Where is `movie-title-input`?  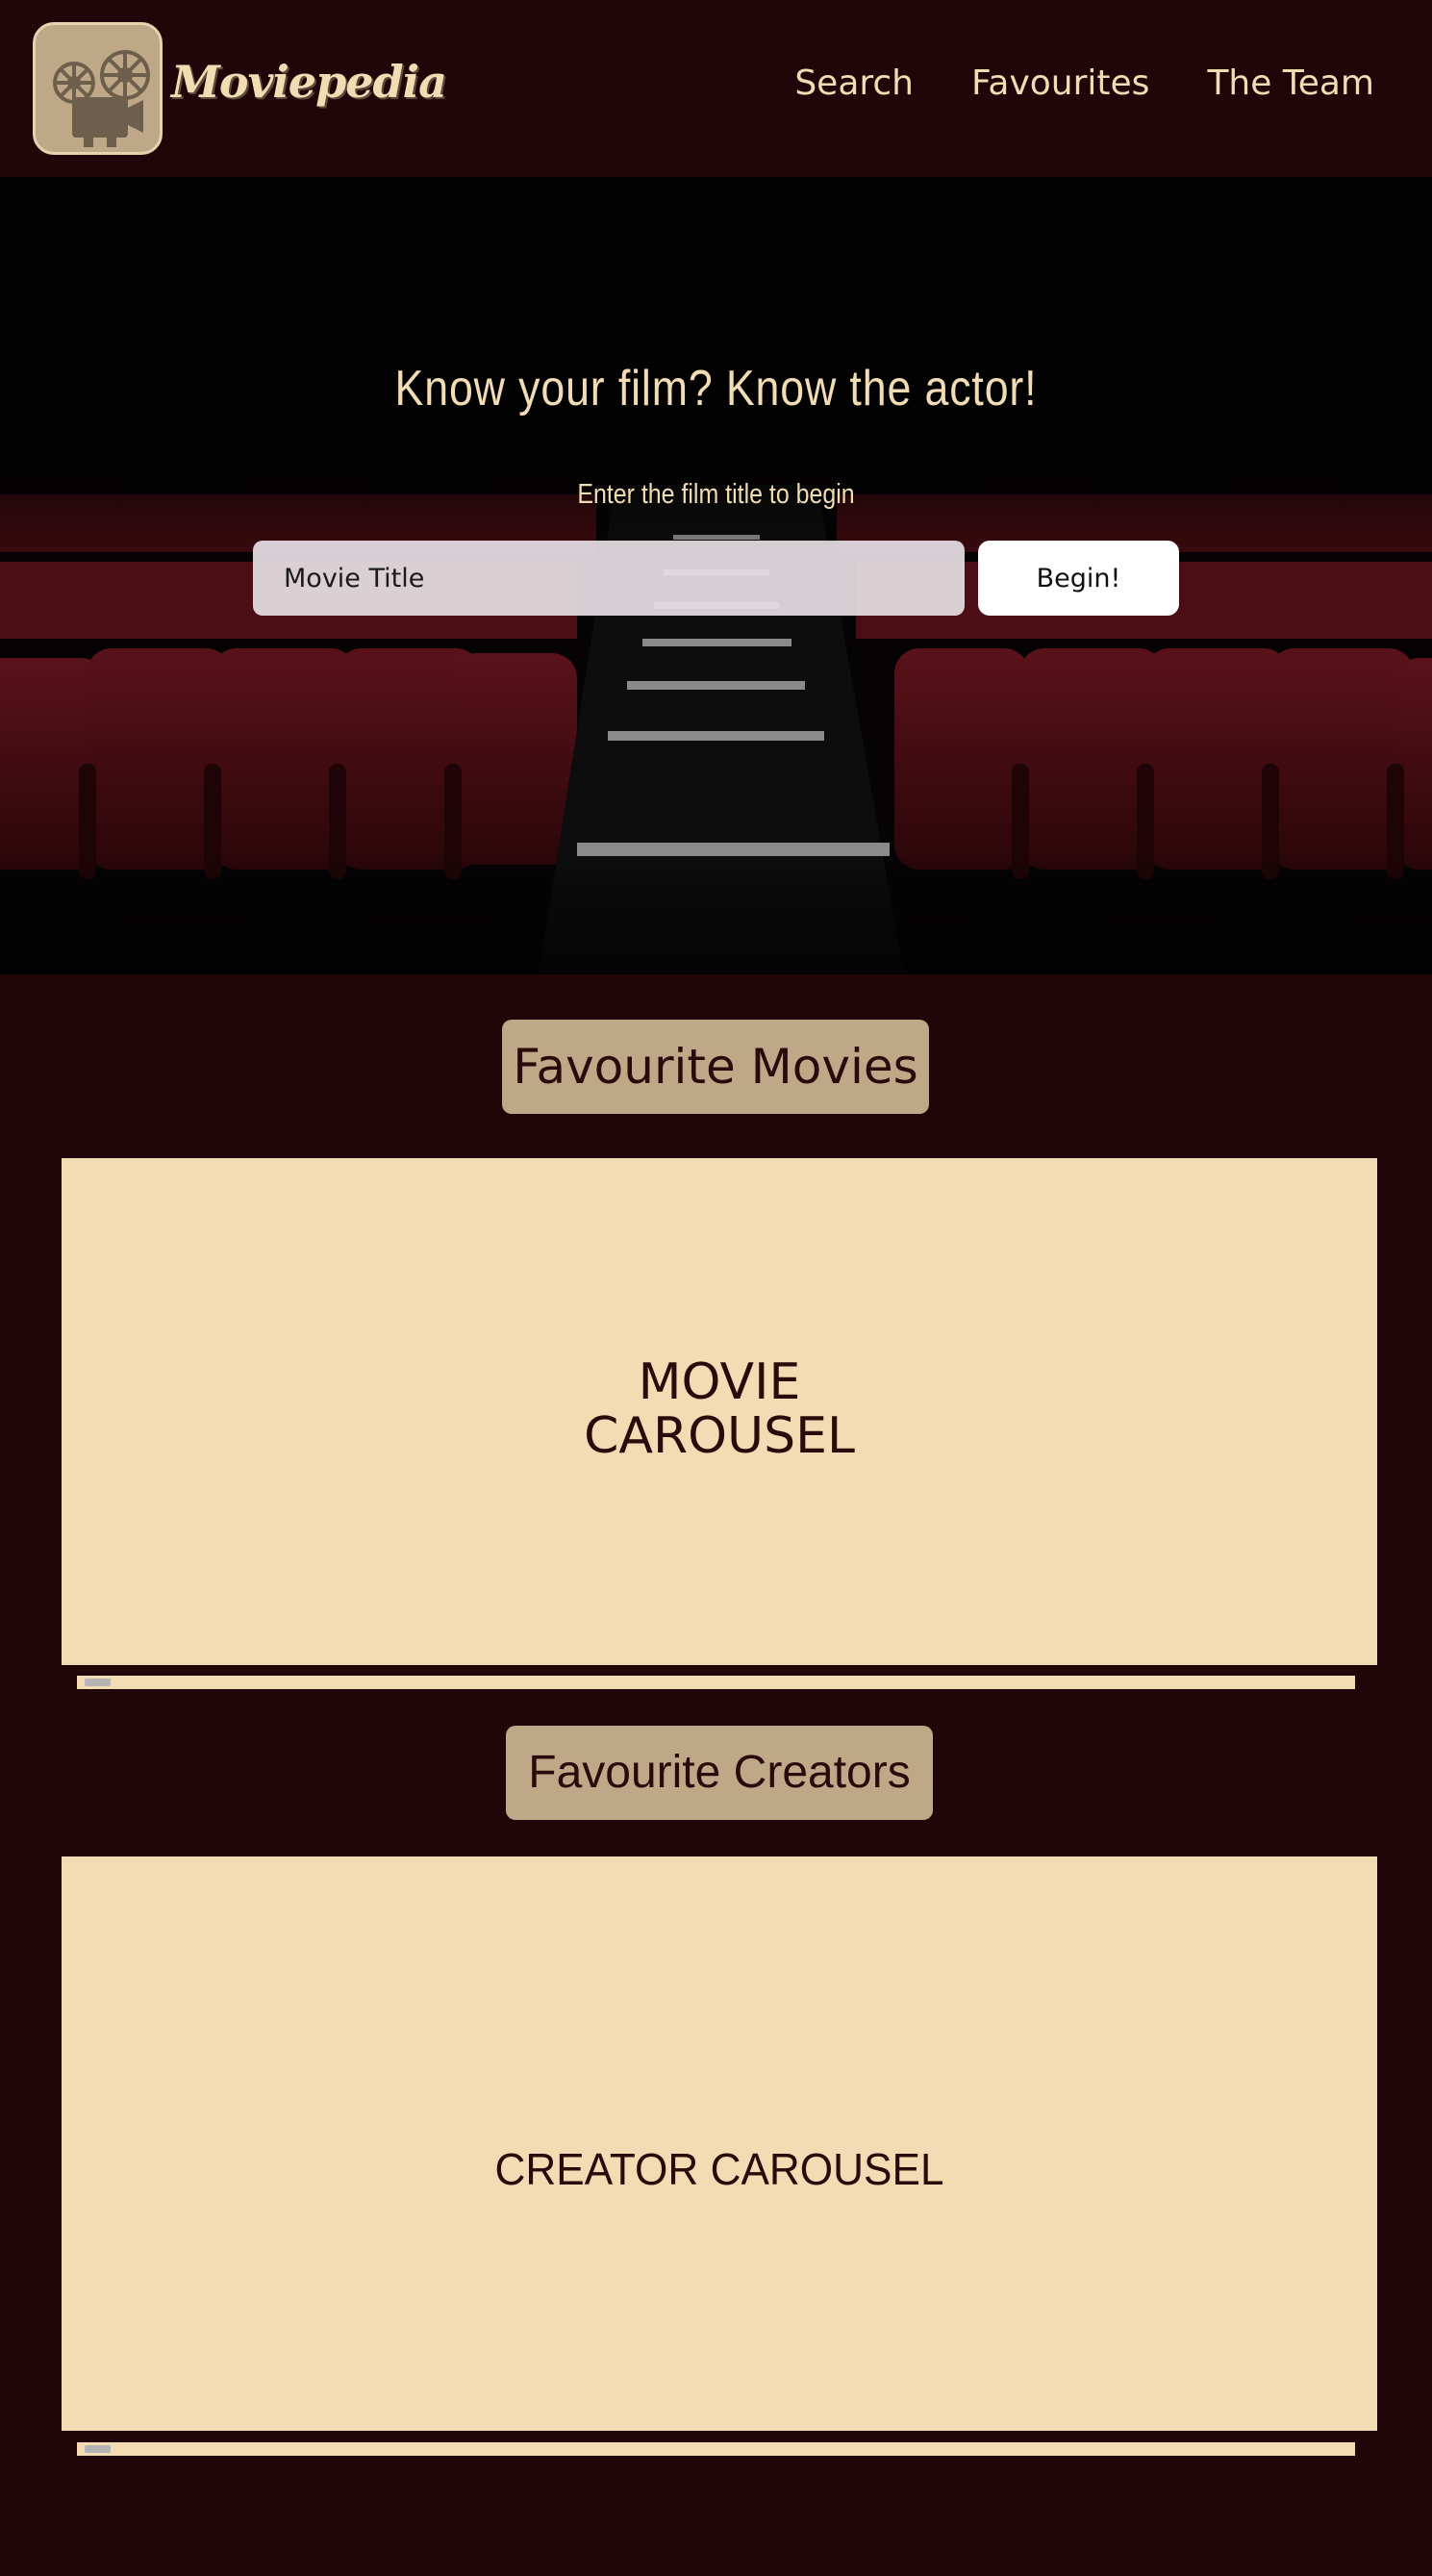
movie-title-input is located at coordinates (609, 578).